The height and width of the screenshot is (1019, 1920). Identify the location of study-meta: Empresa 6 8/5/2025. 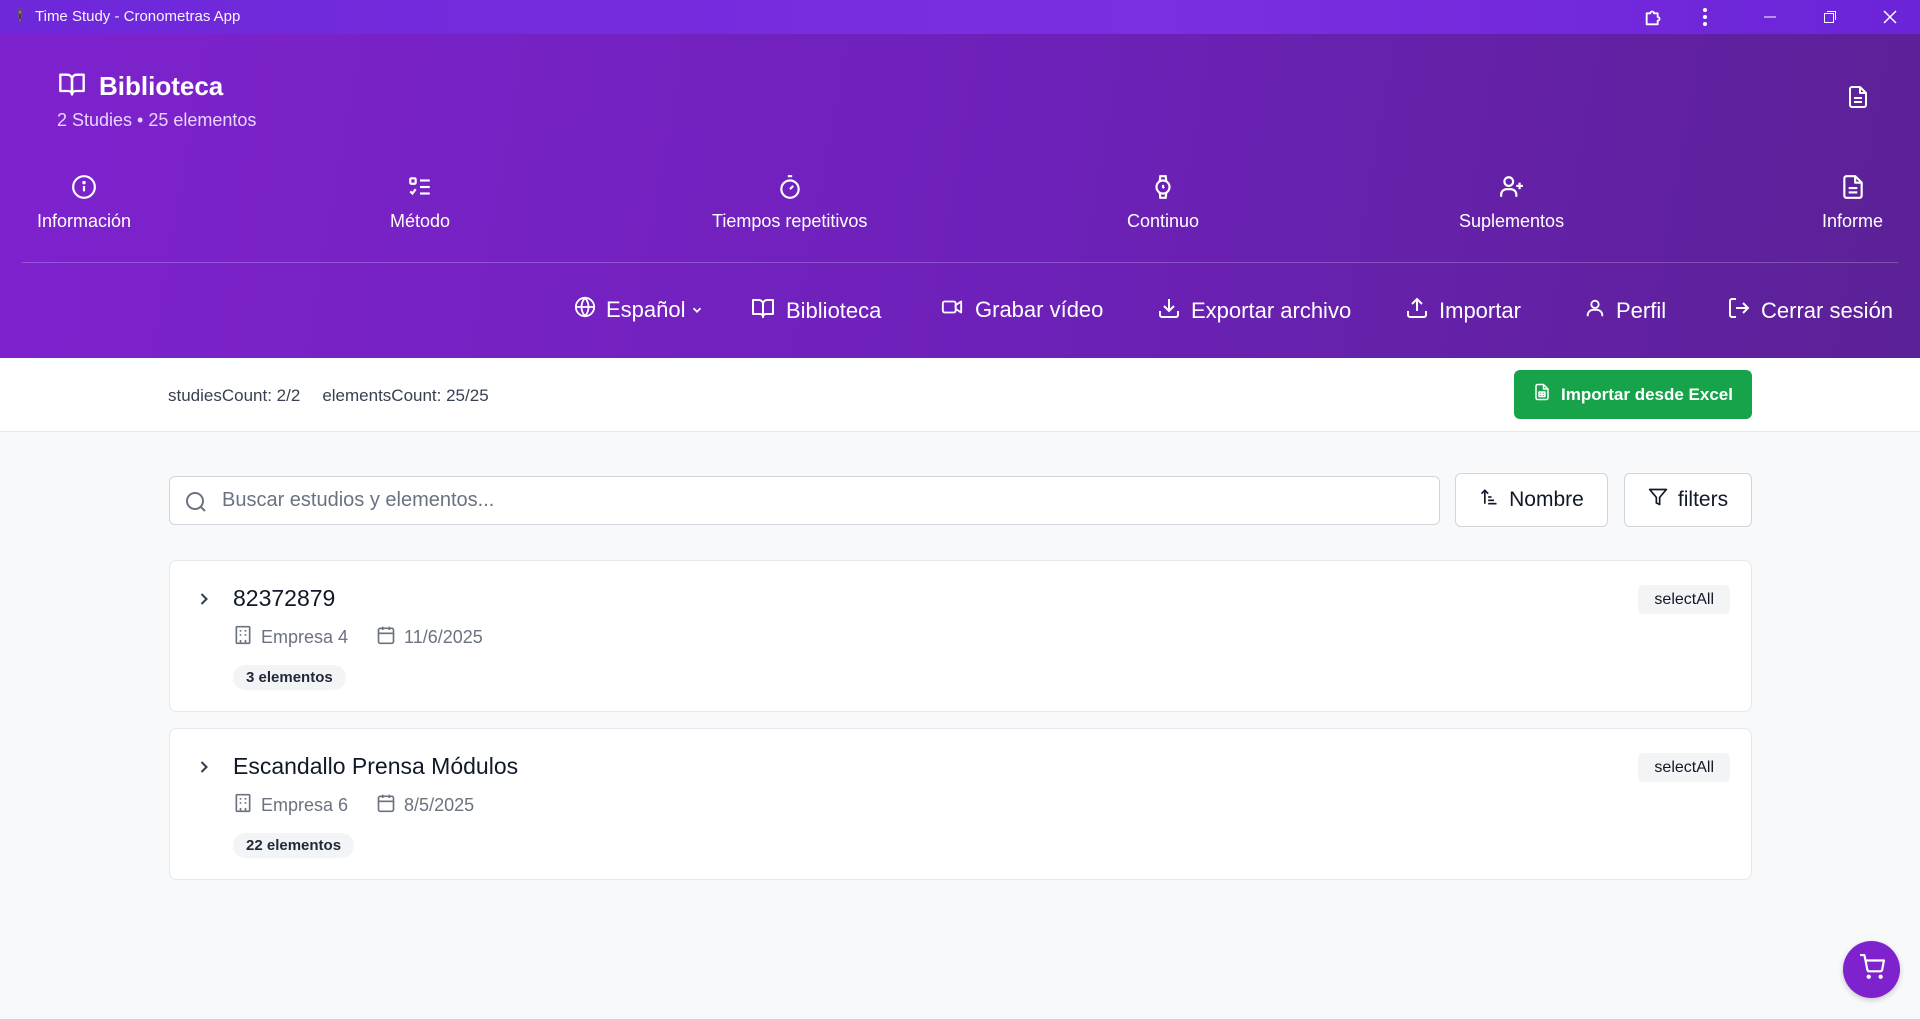
(353, 805).